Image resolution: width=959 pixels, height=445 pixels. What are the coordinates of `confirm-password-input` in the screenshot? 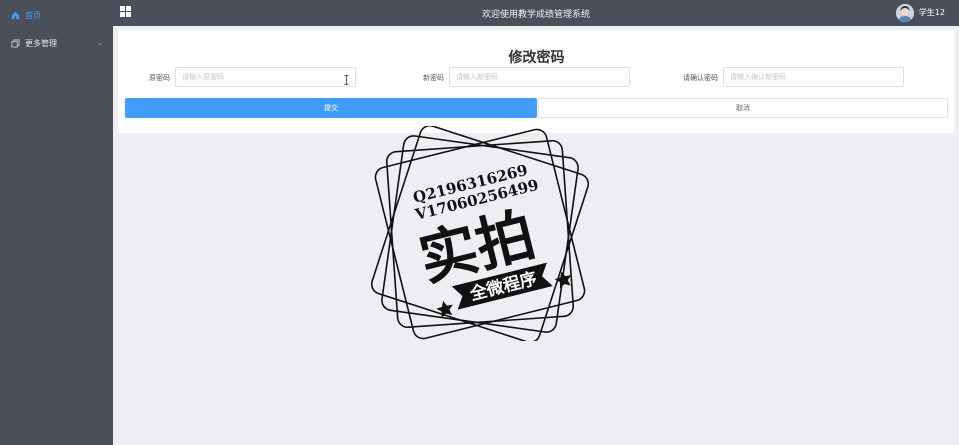 It's located at (813, 77).